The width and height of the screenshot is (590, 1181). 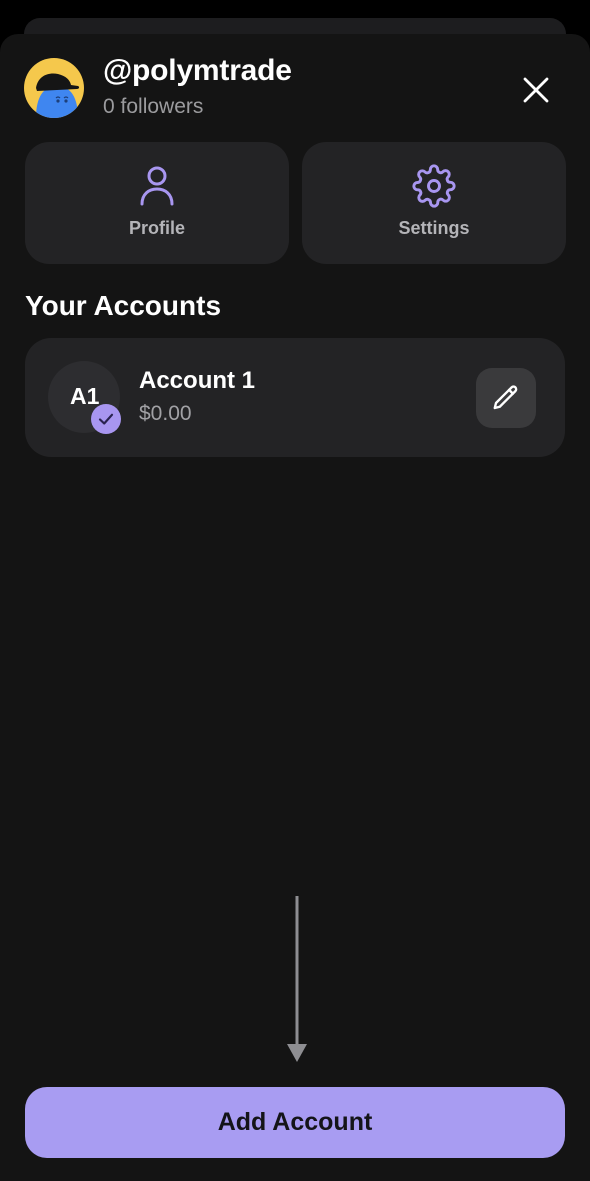 I want to click on settings-tile-button: Settings, so click(x=434, y=203).